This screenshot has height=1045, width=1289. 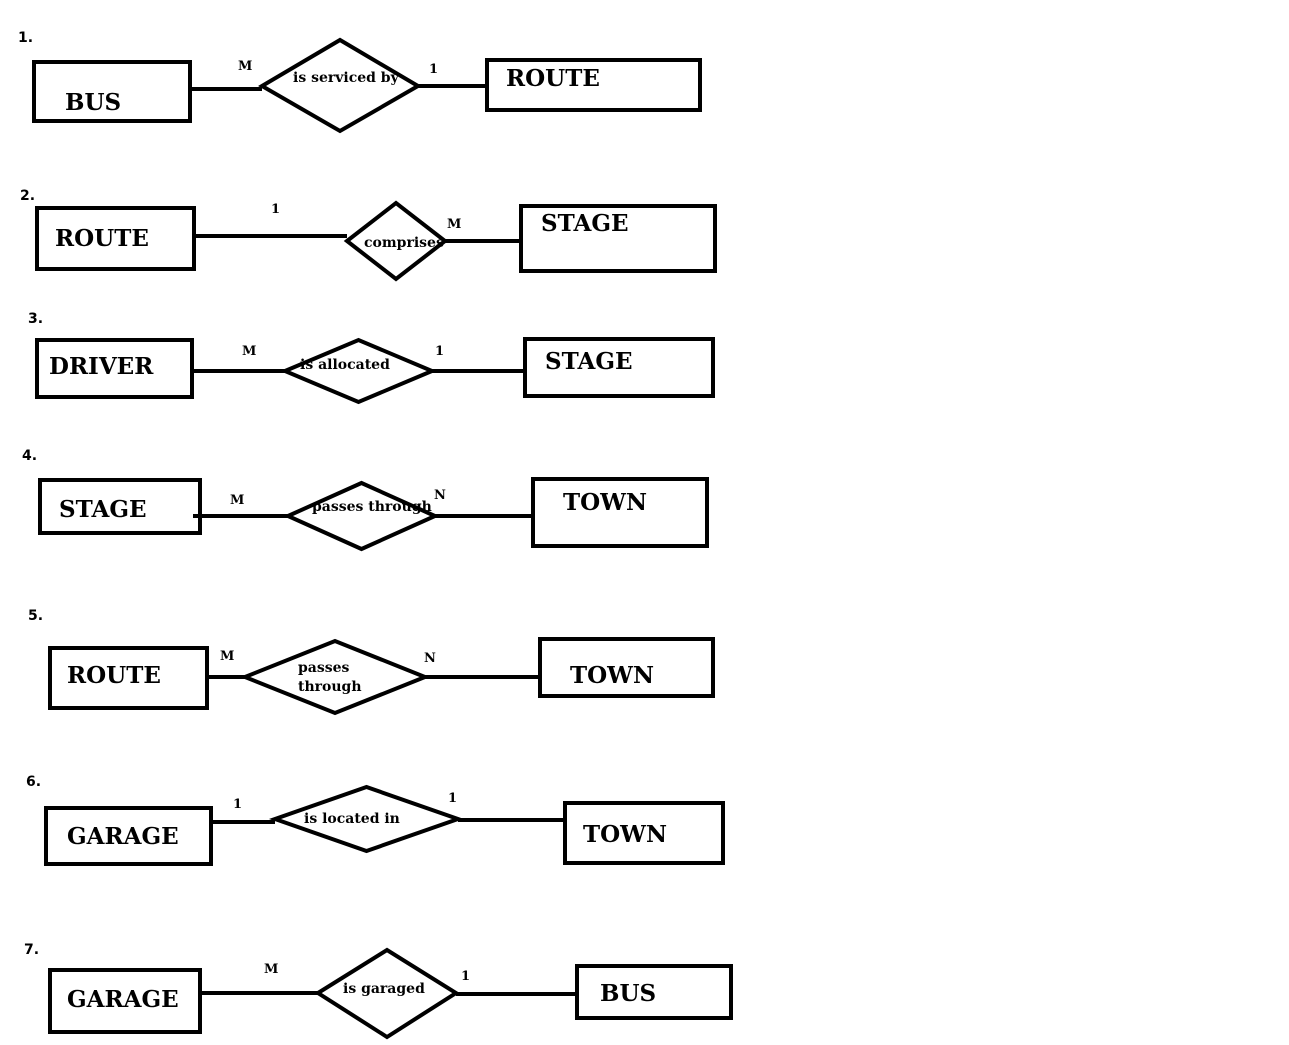 I want to click on er-relationship-3: 3. DRIVER STAGE M 1 is allocated, so click(x=371, y=358).